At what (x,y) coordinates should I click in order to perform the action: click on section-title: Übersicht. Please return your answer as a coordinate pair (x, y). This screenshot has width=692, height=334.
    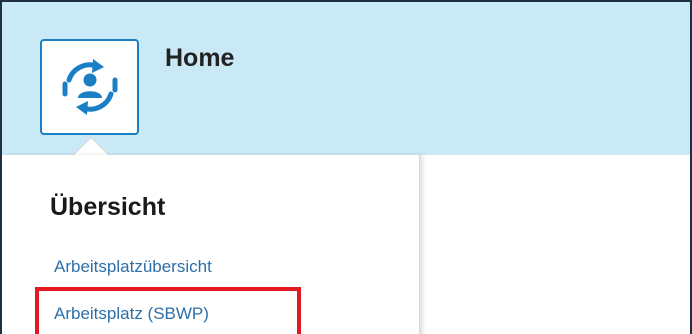
    Looking at the image, I should click on (108, 207).